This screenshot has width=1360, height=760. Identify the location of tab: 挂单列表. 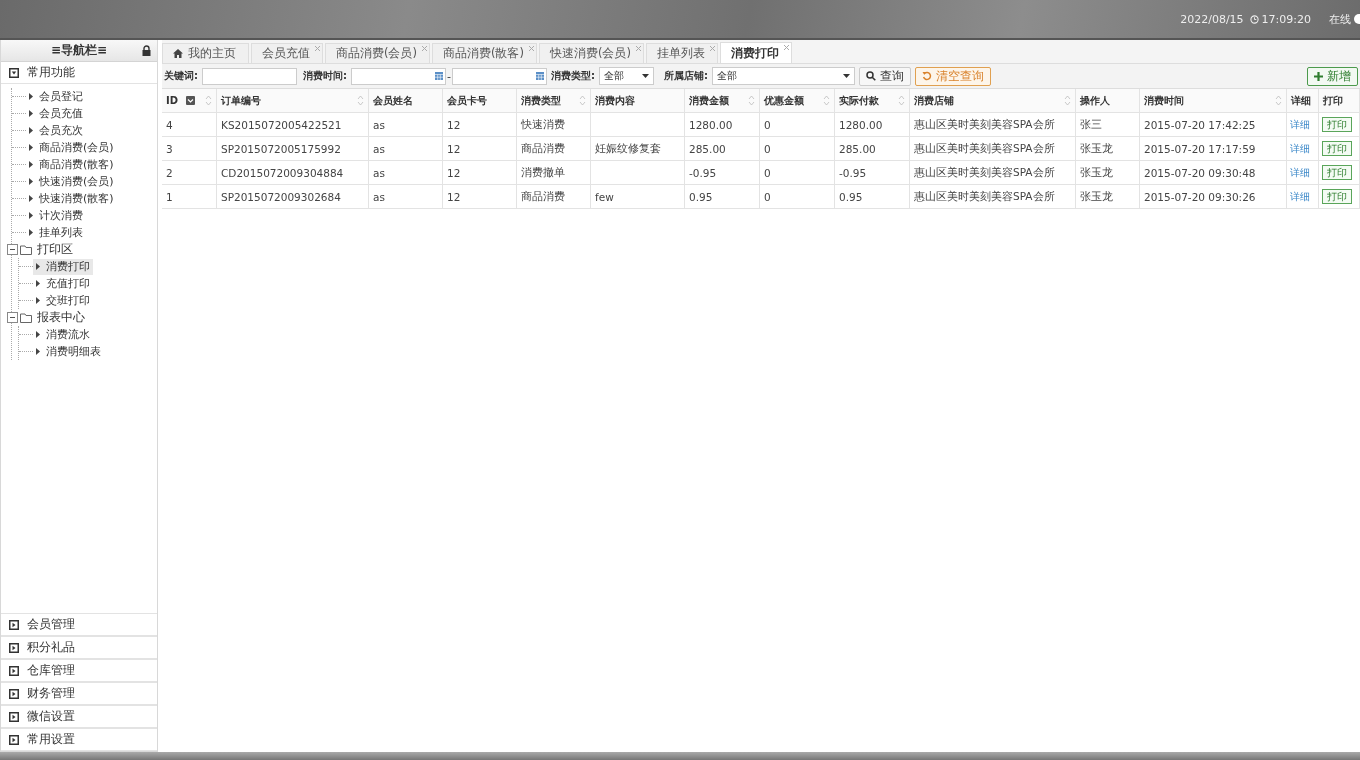
(681, 53).